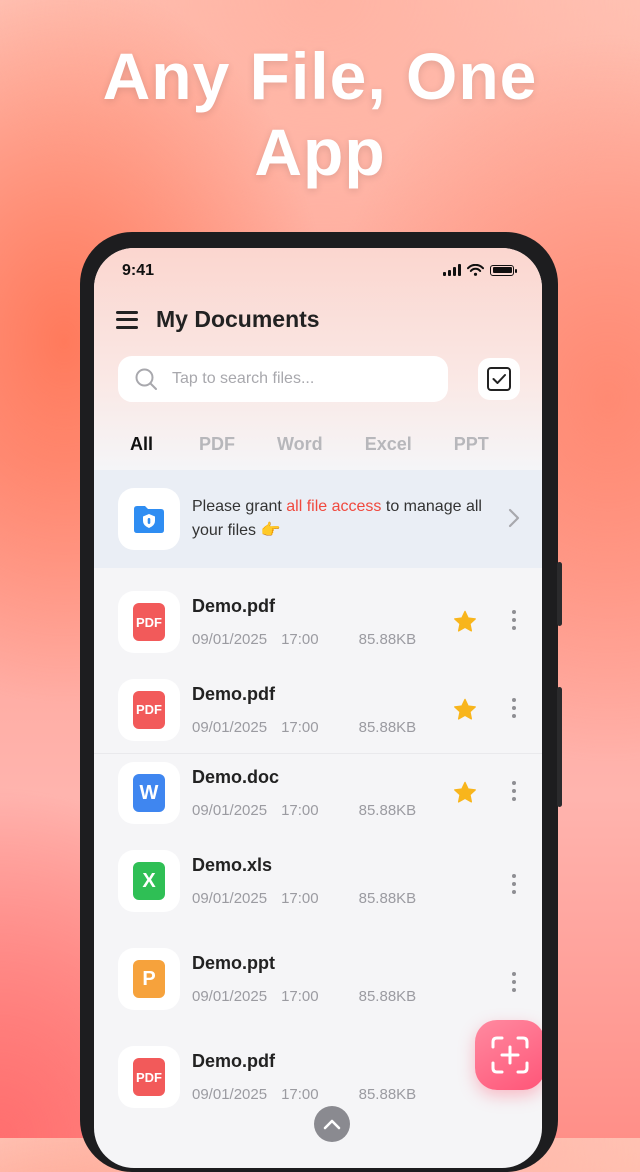 This screenshot has width=640, height=1172. I want to click on tab-pdf: PDF, so click(217, 444).